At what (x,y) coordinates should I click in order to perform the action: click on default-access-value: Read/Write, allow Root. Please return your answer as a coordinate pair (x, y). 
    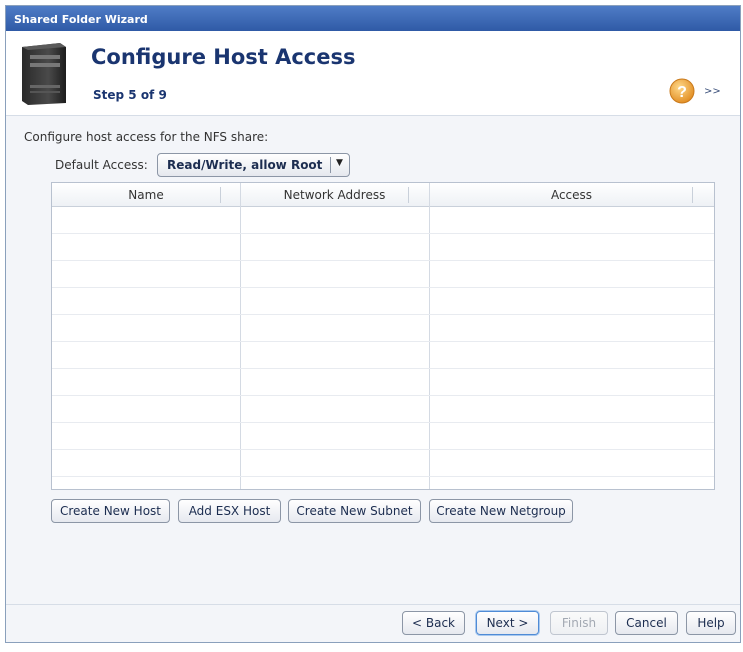
    Looking at the image, I should click on (245, 165).